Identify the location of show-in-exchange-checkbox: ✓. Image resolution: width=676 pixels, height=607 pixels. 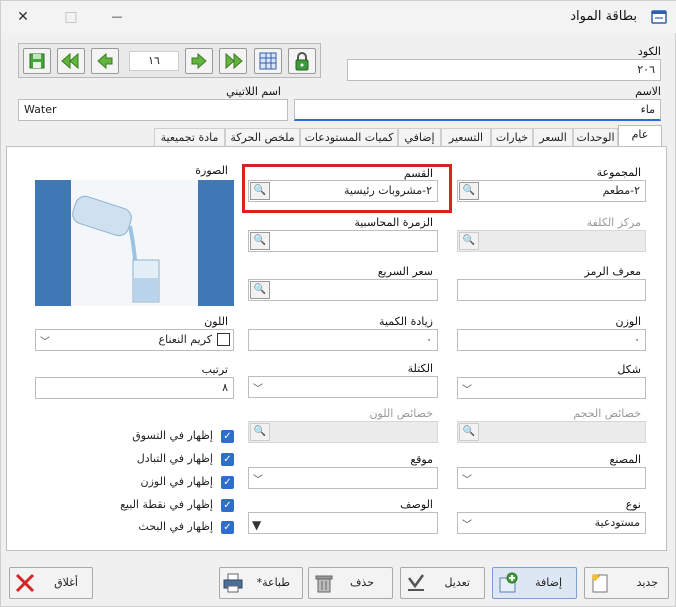
(227, 459).